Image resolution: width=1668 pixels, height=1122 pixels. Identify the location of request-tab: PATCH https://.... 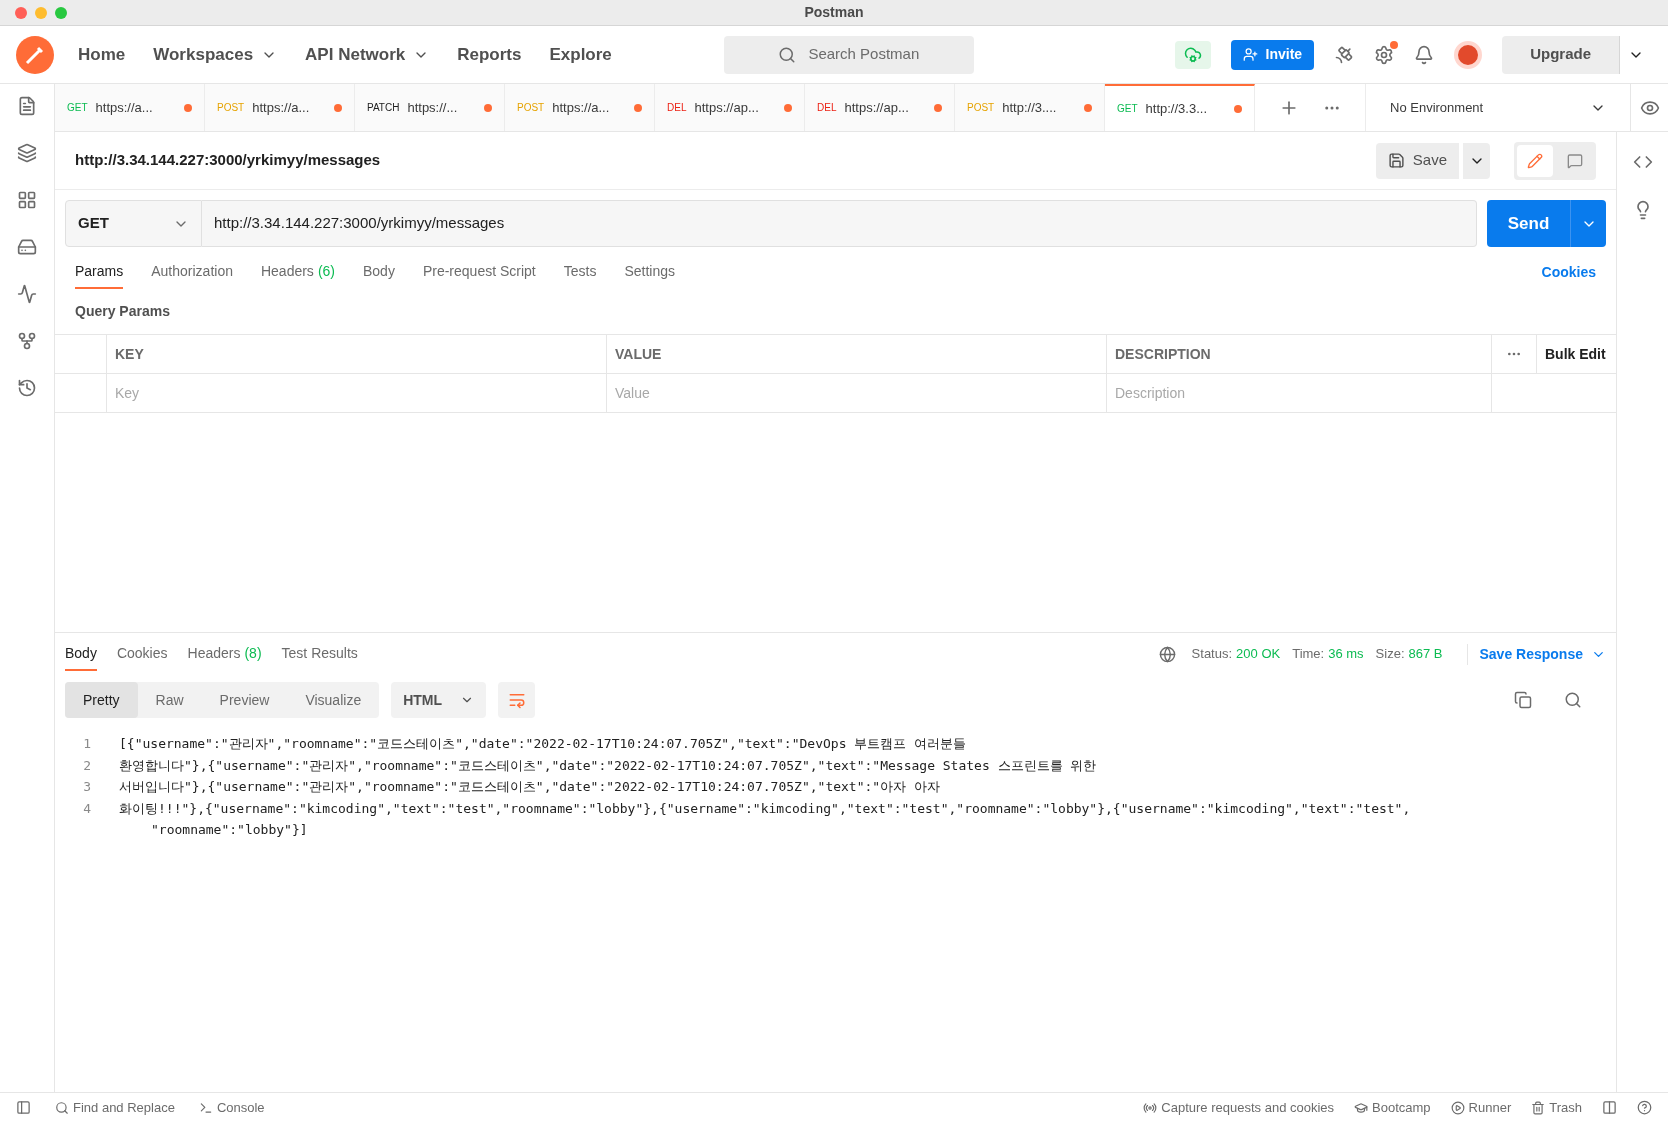
(430, 107).